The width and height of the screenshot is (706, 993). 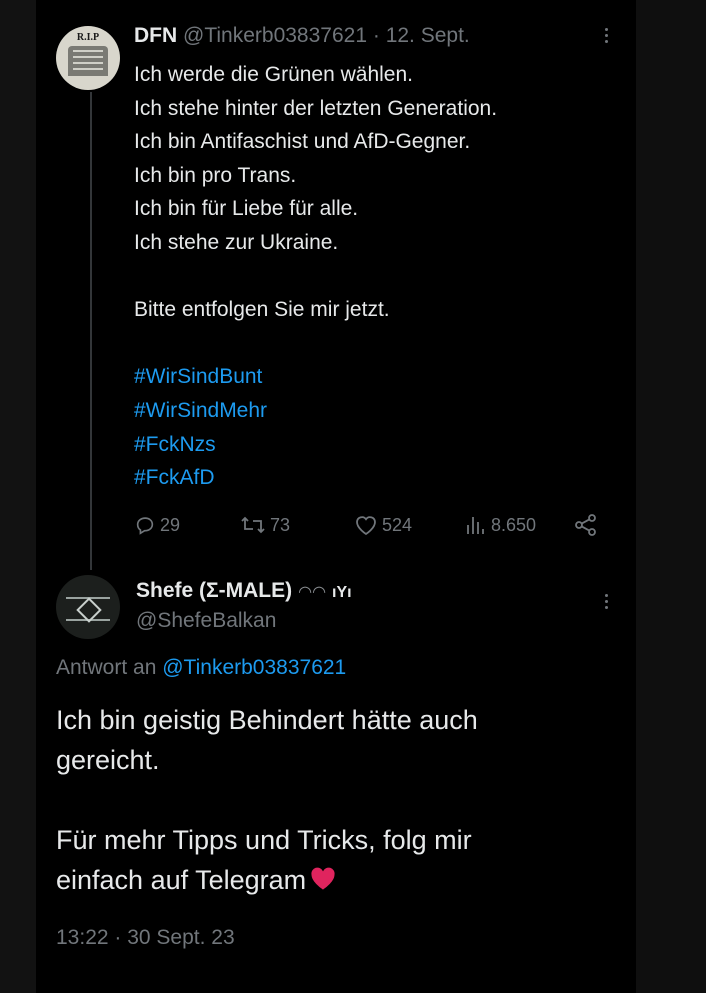 What do you see at coordinates (273, 74) in the screenshot?
I see `tweet-line: Ich werde die Grünen wählen.` at bounding box center [273, 74].